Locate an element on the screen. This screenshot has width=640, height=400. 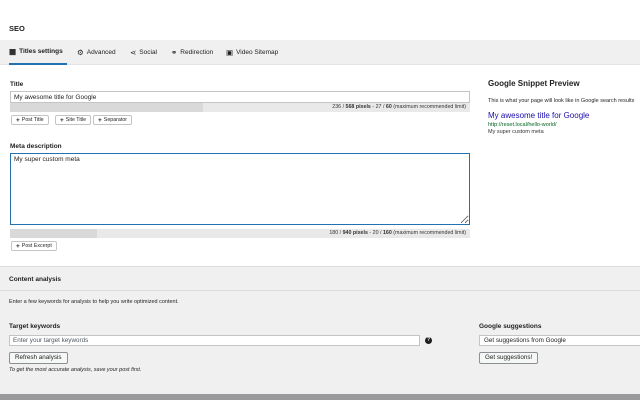
button-label: Post Title is located at coordinates (32, 120).